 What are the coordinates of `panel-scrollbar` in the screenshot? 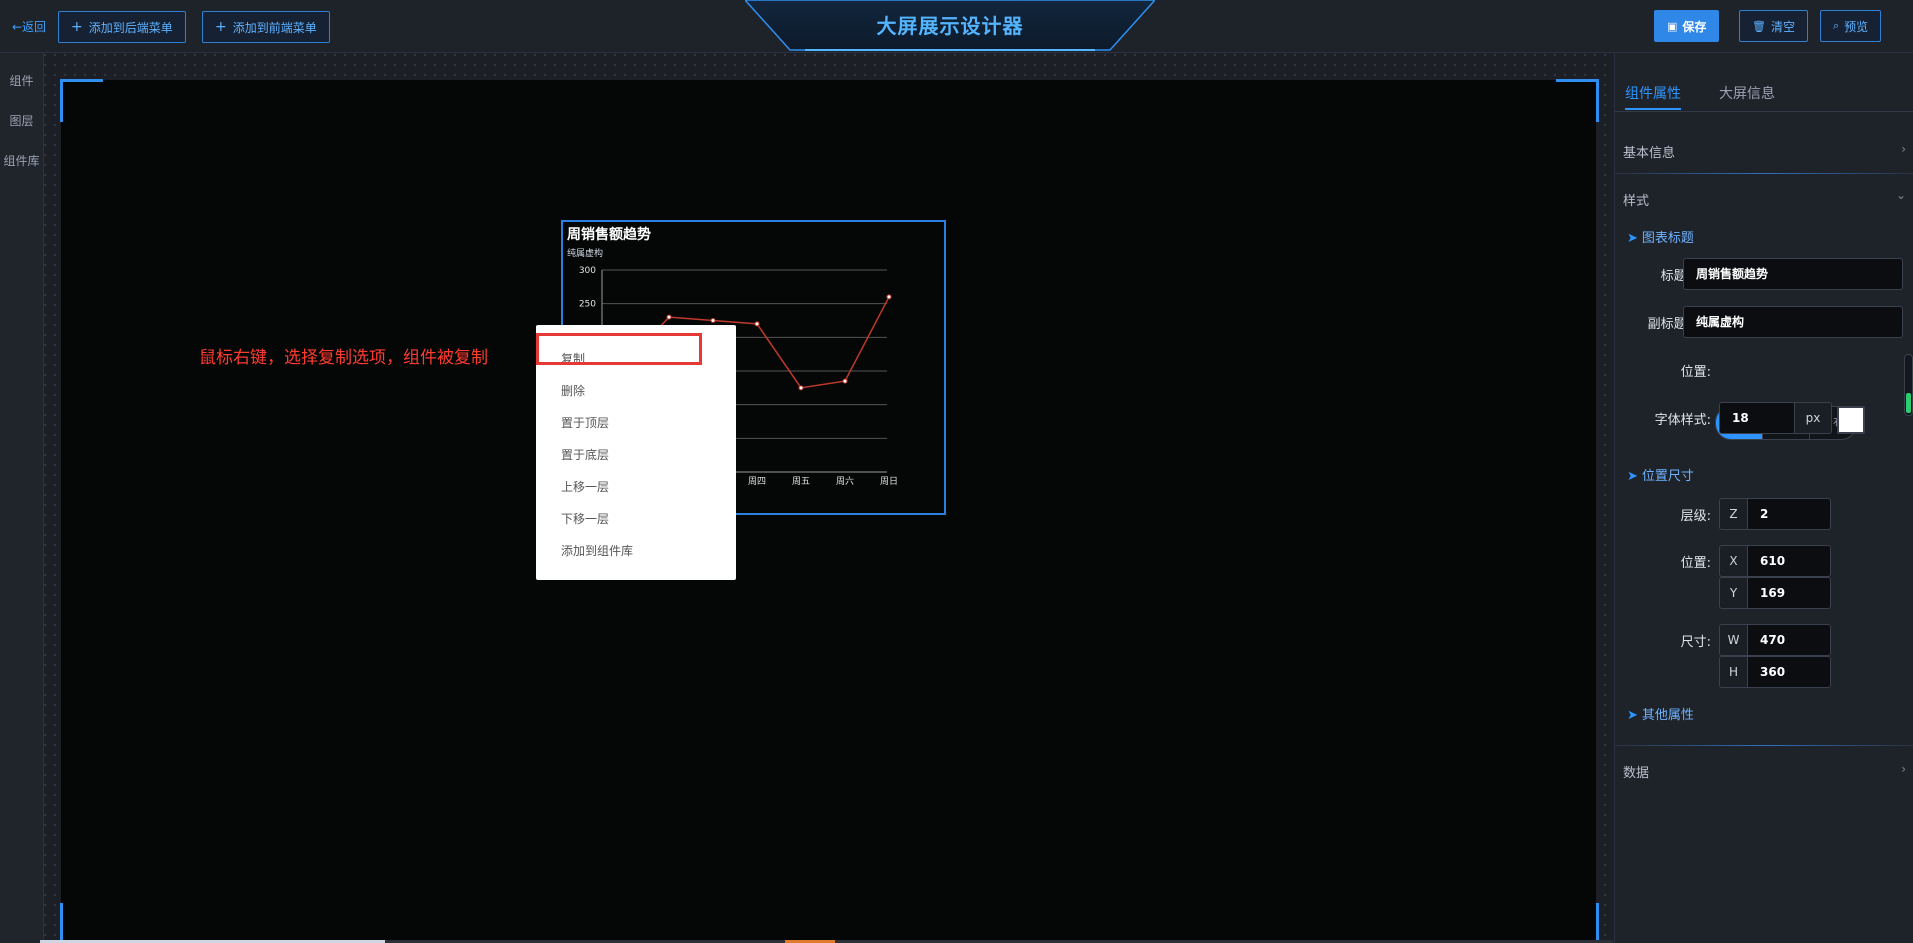 It's located at (1908, 385).